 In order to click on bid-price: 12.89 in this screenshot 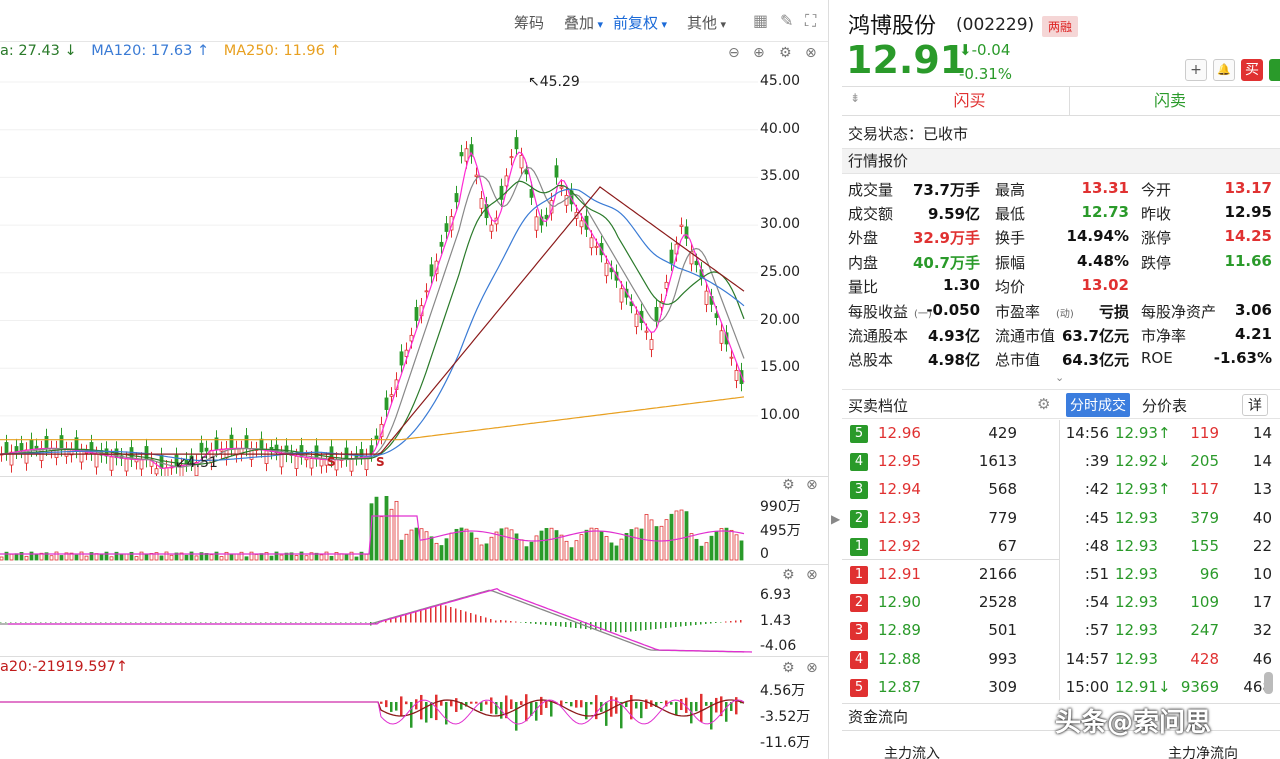, I will do `click(899, 630)`.